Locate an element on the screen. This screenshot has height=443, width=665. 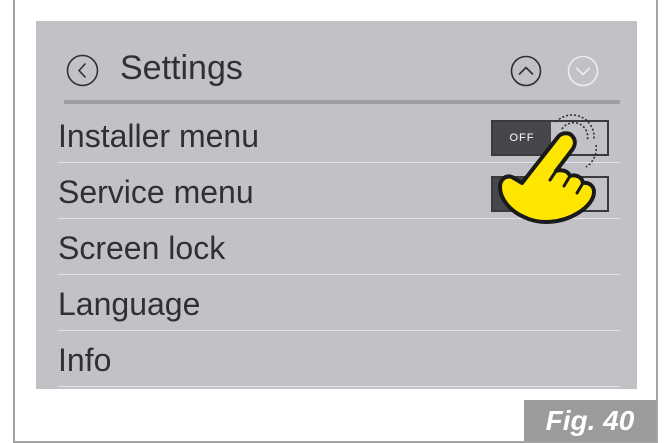
page-title: Settings is located at coordinates (181, 68).